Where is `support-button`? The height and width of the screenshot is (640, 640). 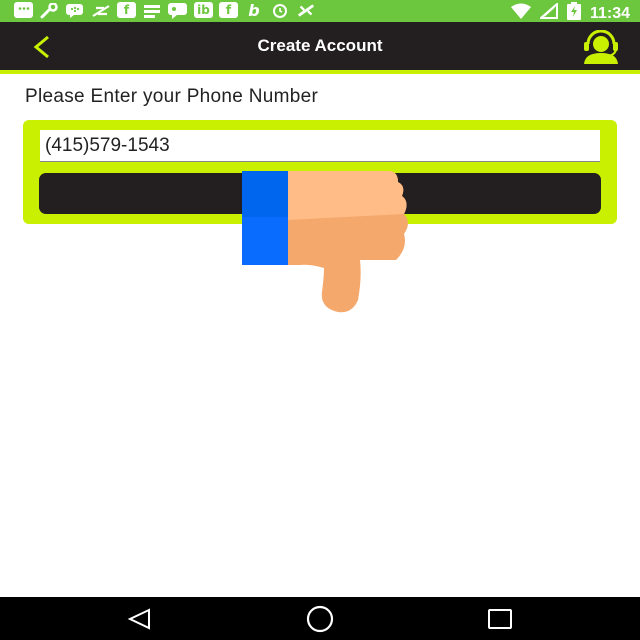 support-button is located at coordinates (601, 46).